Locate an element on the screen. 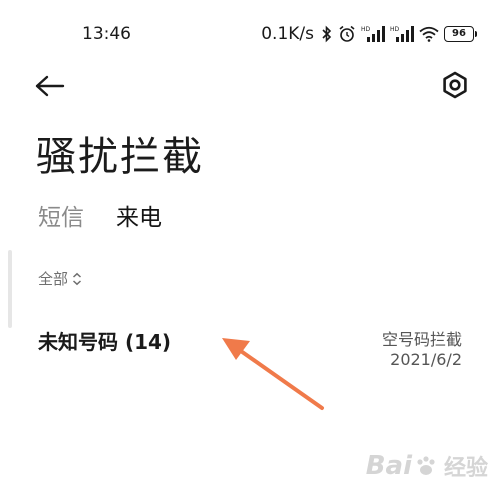 The height and width of the screenshot is (492, 500). status-icons: 0.1K/s HD HD 96 is located at coordinates (369, 34).